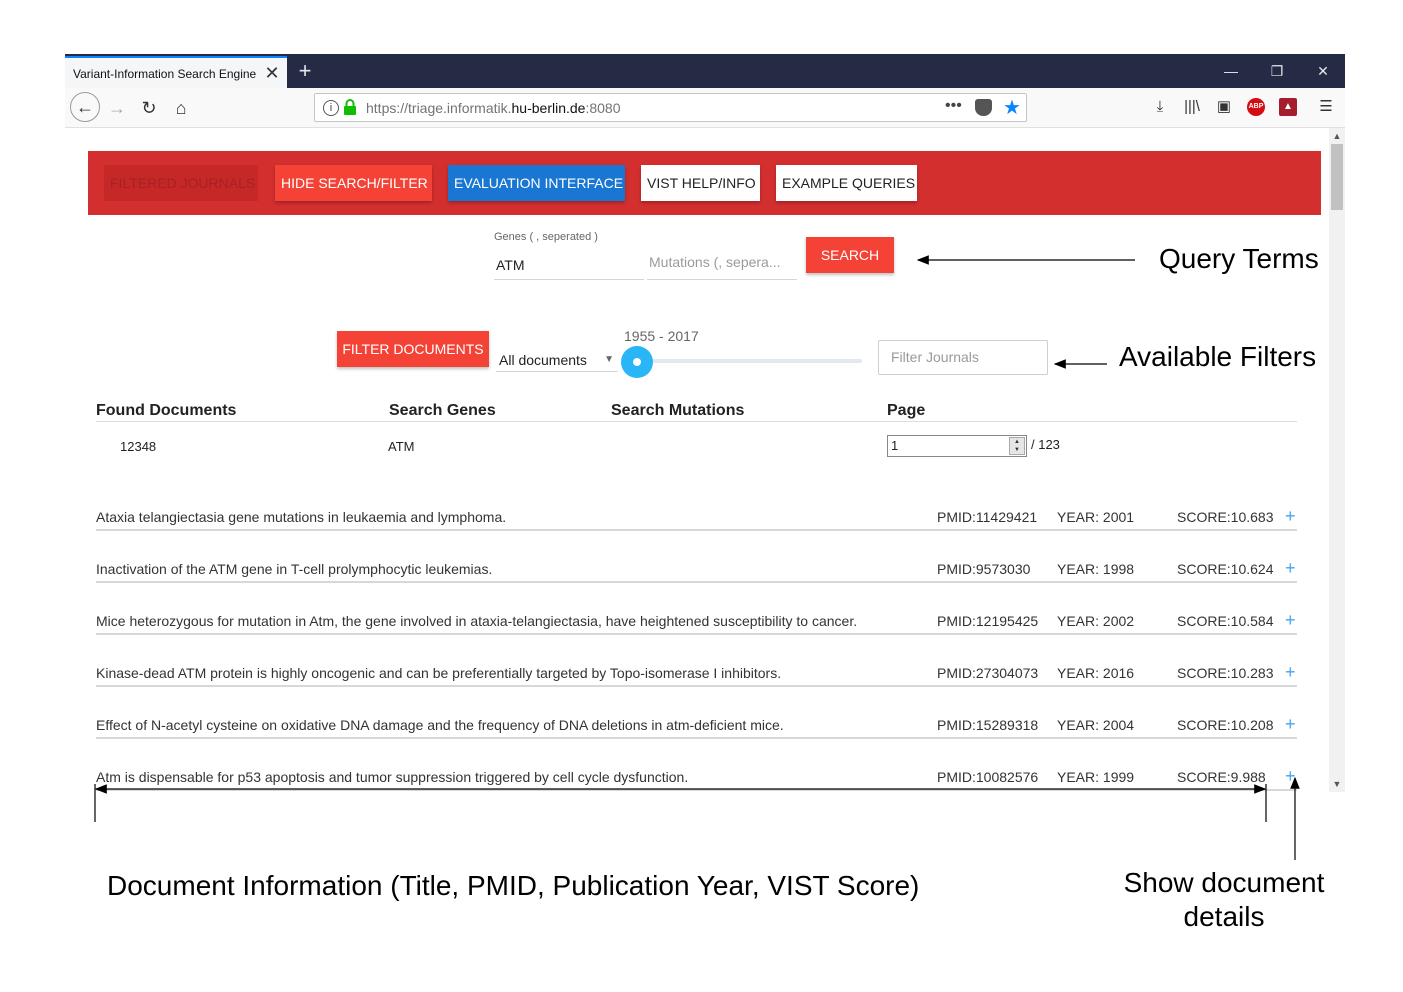  I want to click on available-filters-annotation: Available Filters, so click(1218, 356).